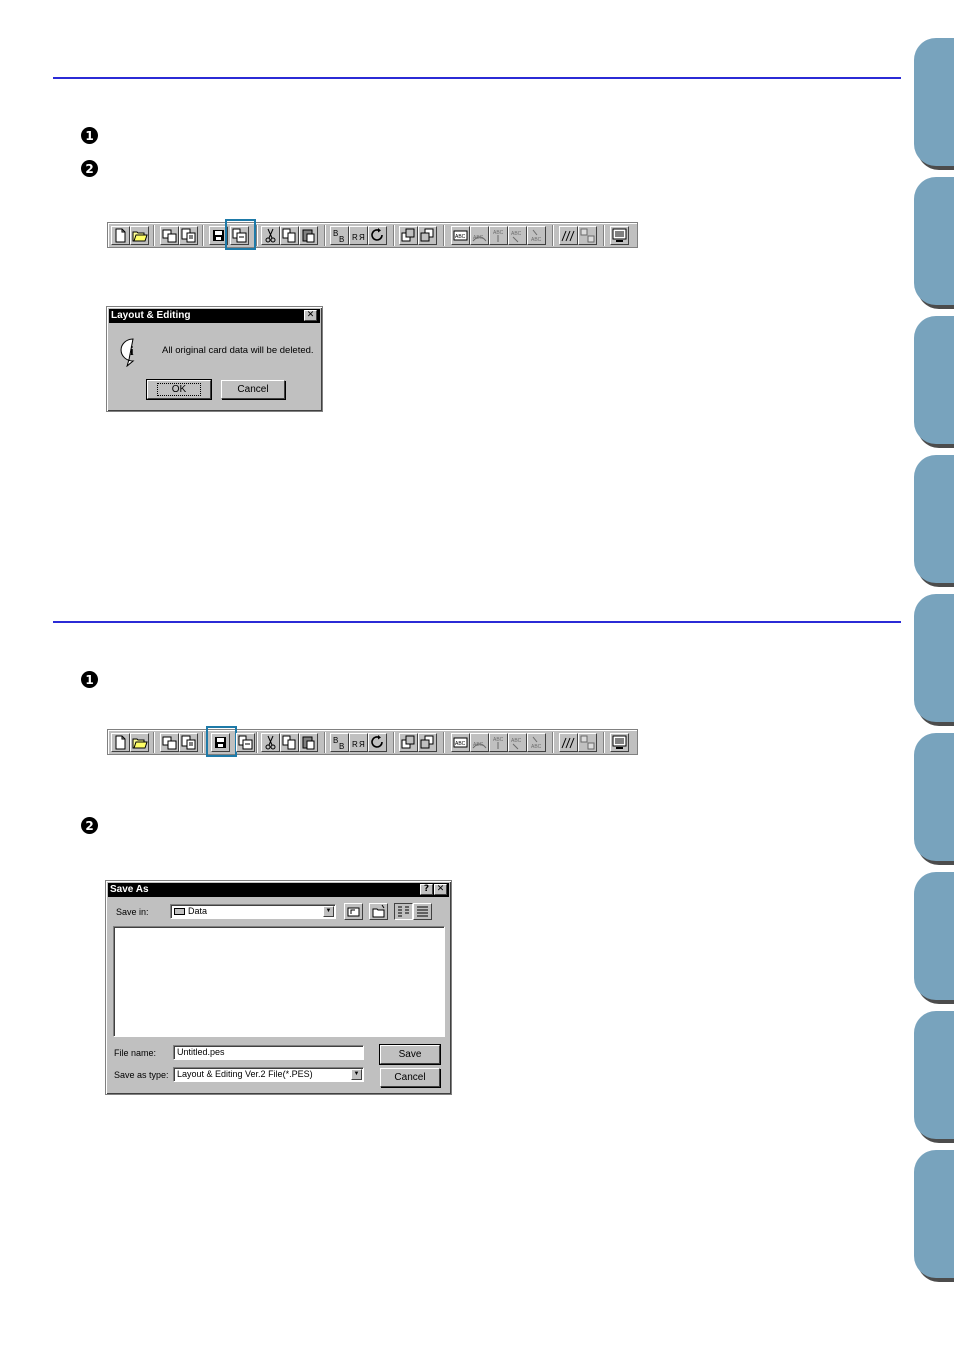 This screenshot has height=1348, width=954. I want to click on scissors-icon, so click(270, 742).